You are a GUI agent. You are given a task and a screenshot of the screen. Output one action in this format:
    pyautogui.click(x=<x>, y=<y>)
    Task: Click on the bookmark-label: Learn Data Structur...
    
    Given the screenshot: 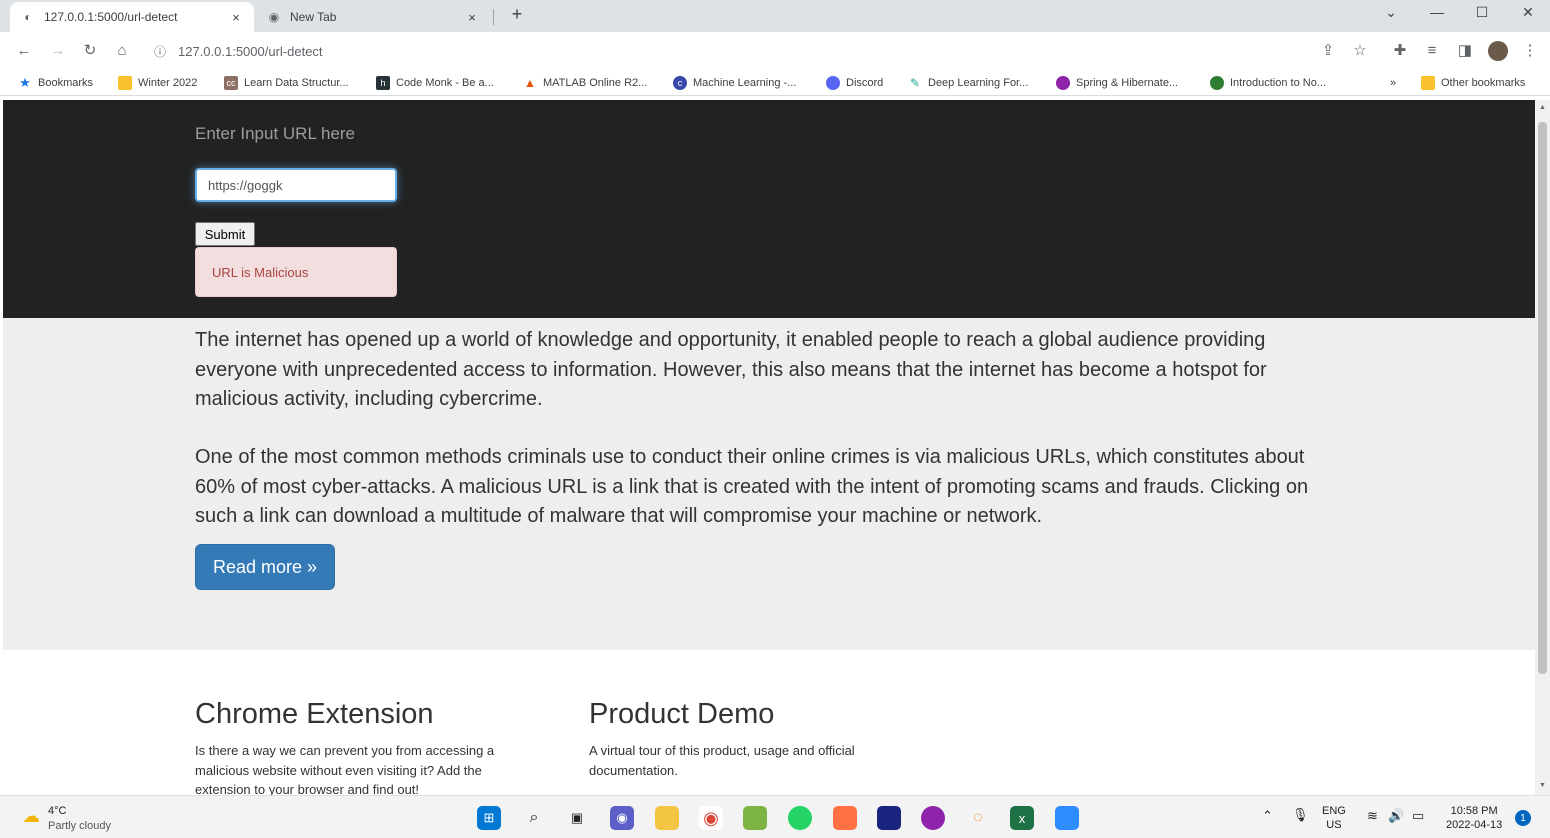 What is the action you would take?
    pyautogui.click(x=296, y=83)
    